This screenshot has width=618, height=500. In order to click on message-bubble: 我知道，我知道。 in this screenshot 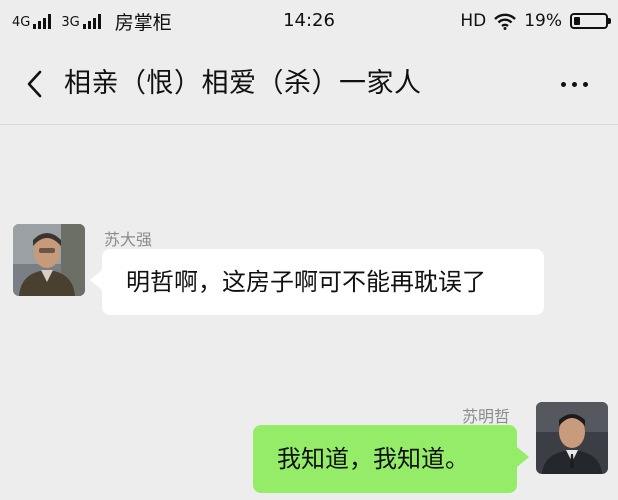, I will do `click(385, 459)`.